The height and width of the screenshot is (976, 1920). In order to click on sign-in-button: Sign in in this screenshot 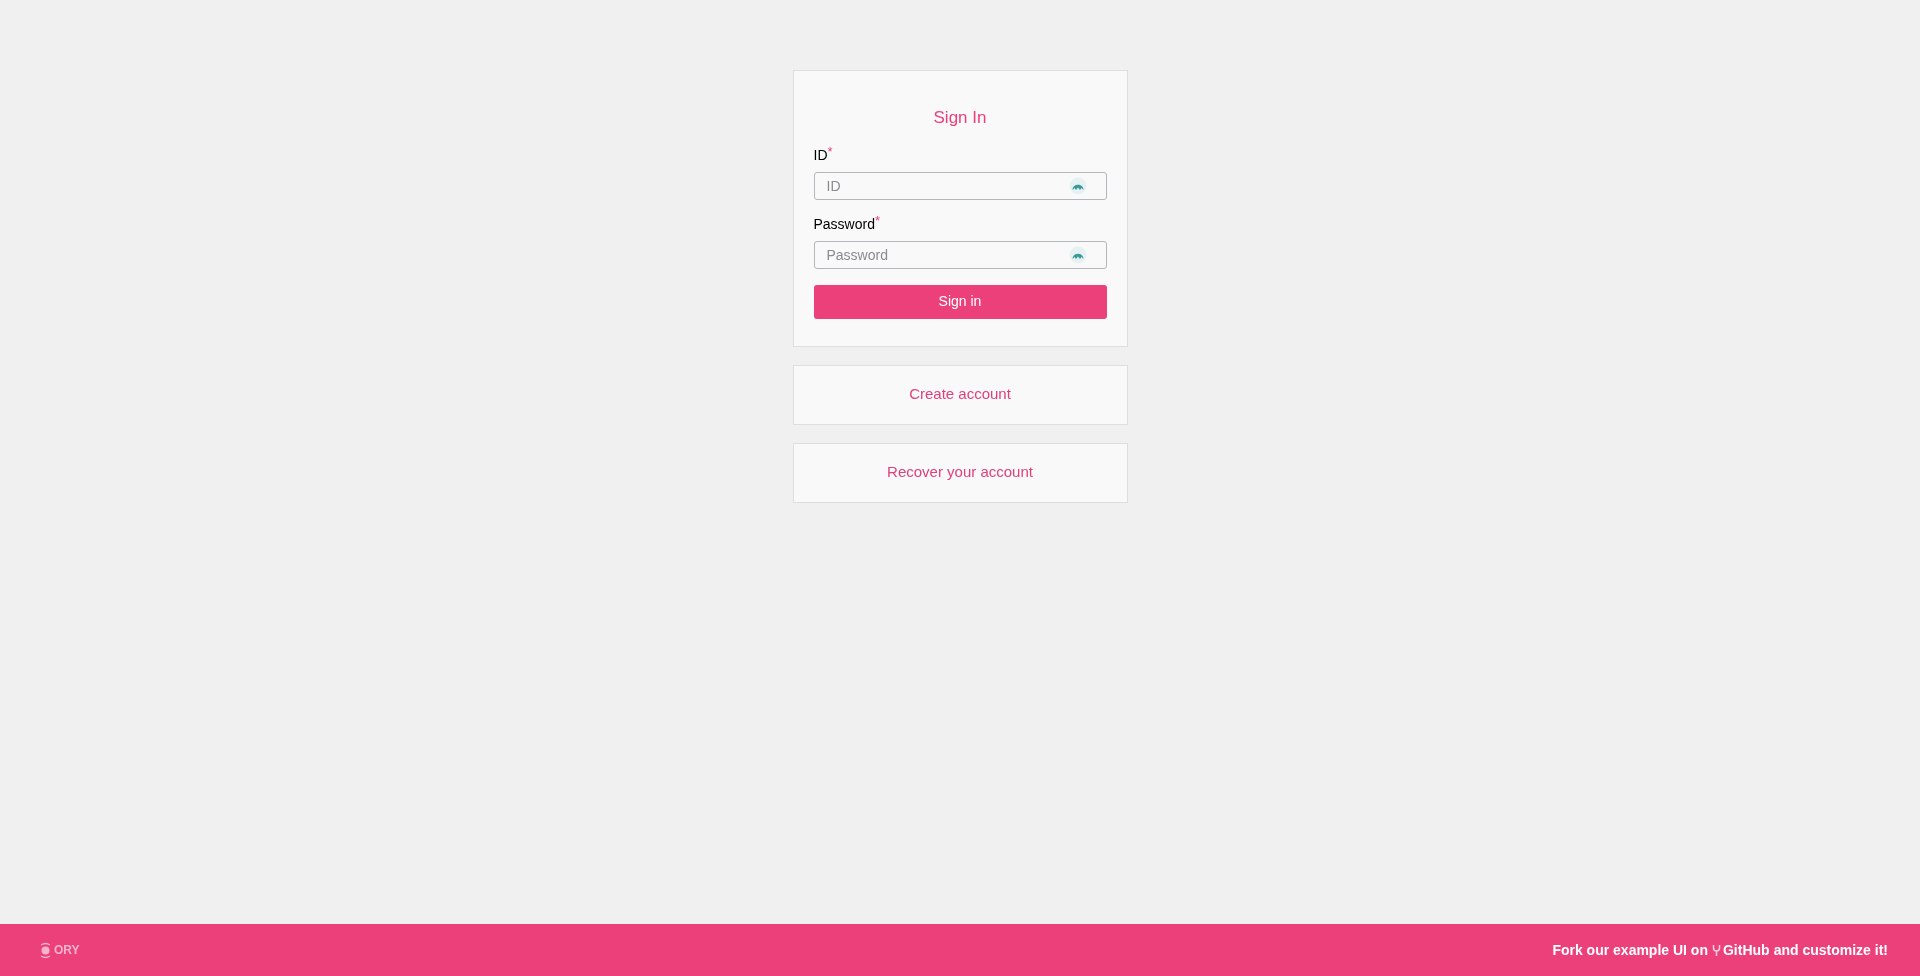, I will do `click(960, 301)`.